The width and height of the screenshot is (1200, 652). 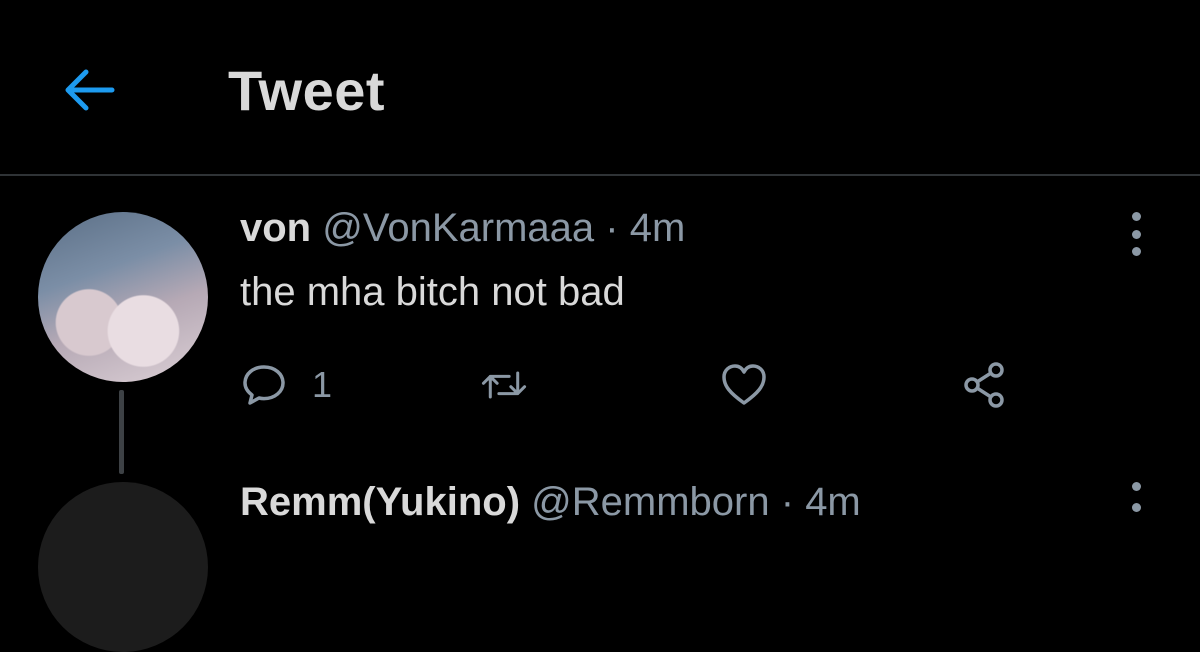 I want to click on share-button, so click(x=984, y=385).